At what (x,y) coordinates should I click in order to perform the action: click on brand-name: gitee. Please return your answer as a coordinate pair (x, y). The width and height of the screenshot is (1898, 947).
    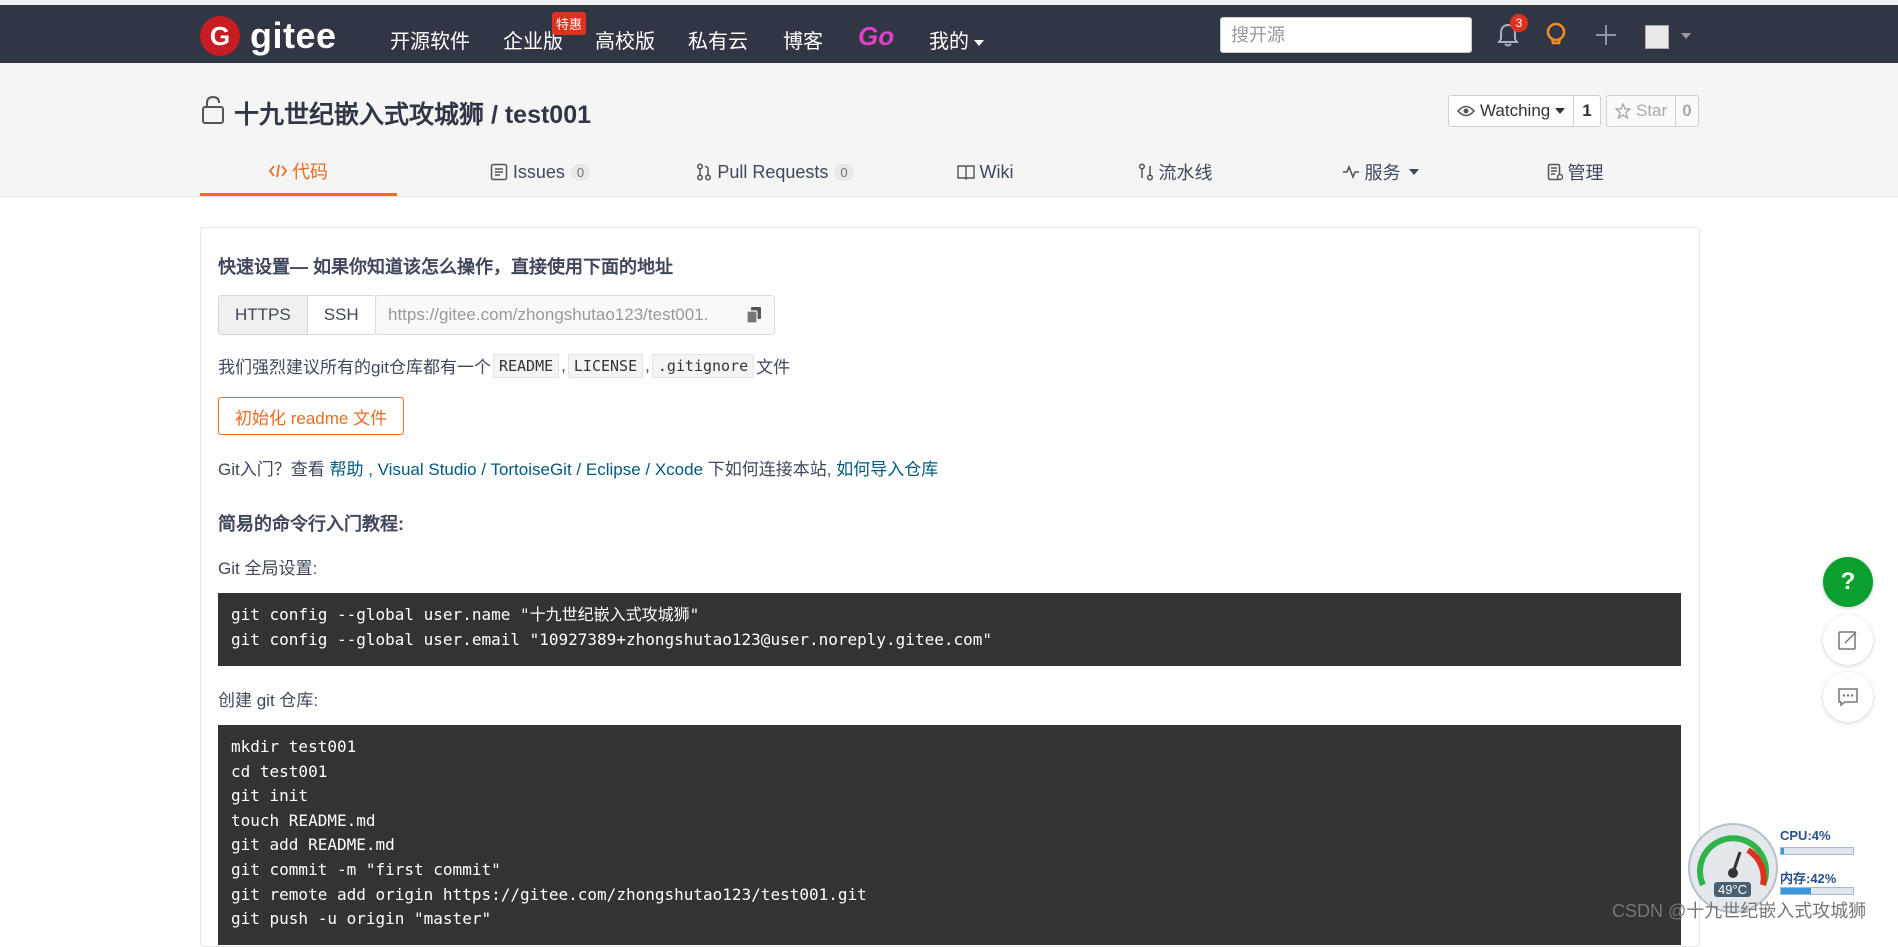
    Looking at the image, I should click on (293, 35).